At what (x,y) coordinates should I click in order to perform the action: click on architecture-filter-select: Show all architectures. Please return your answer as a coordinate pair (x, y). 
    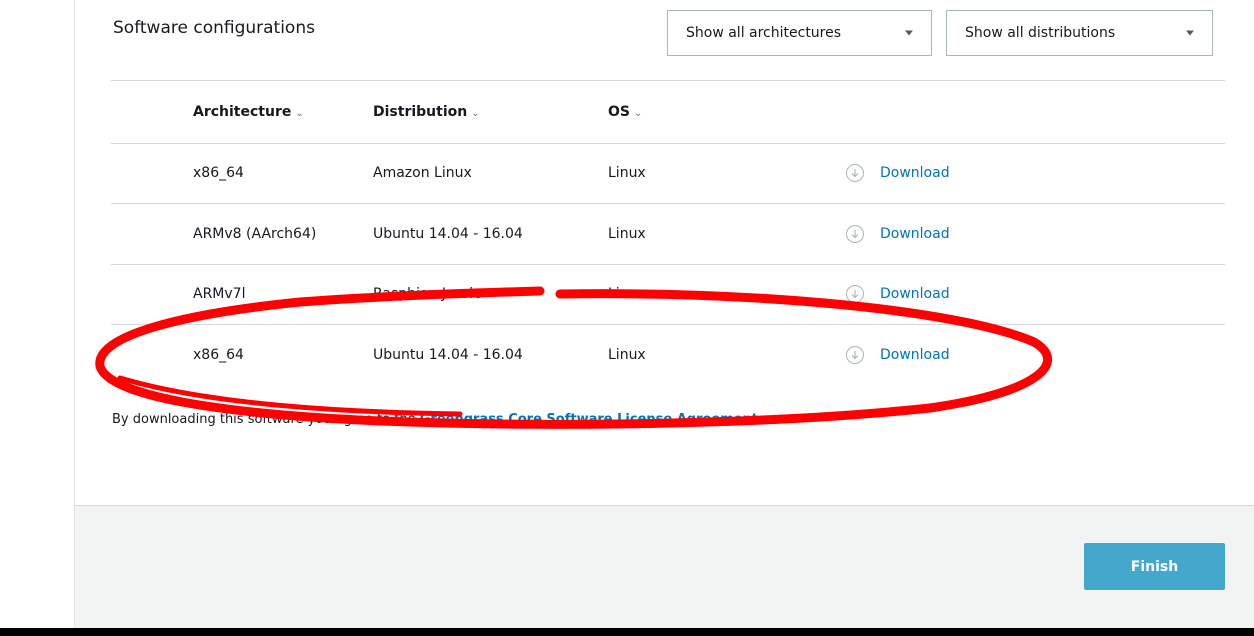
    Looking at the image, I should click on (799, 33).